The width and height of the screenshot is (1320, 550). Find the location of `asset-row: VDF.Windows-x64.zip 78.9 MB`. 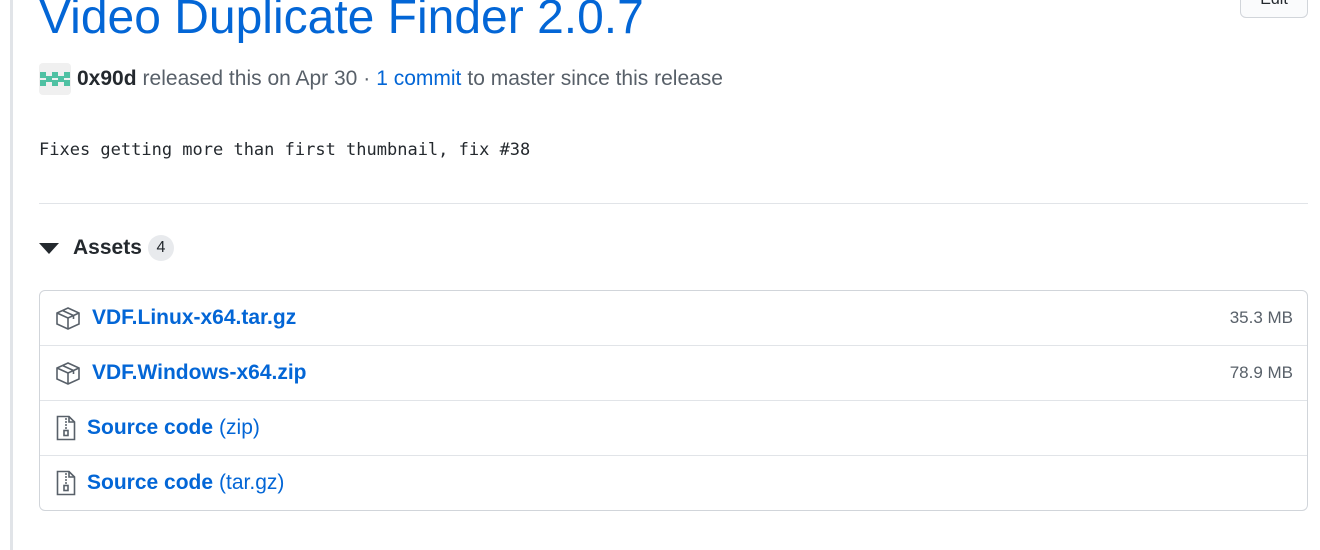

asset-row: VDF.Windows-x64.zip 78.9 MB is located at coordinates (673, 372).